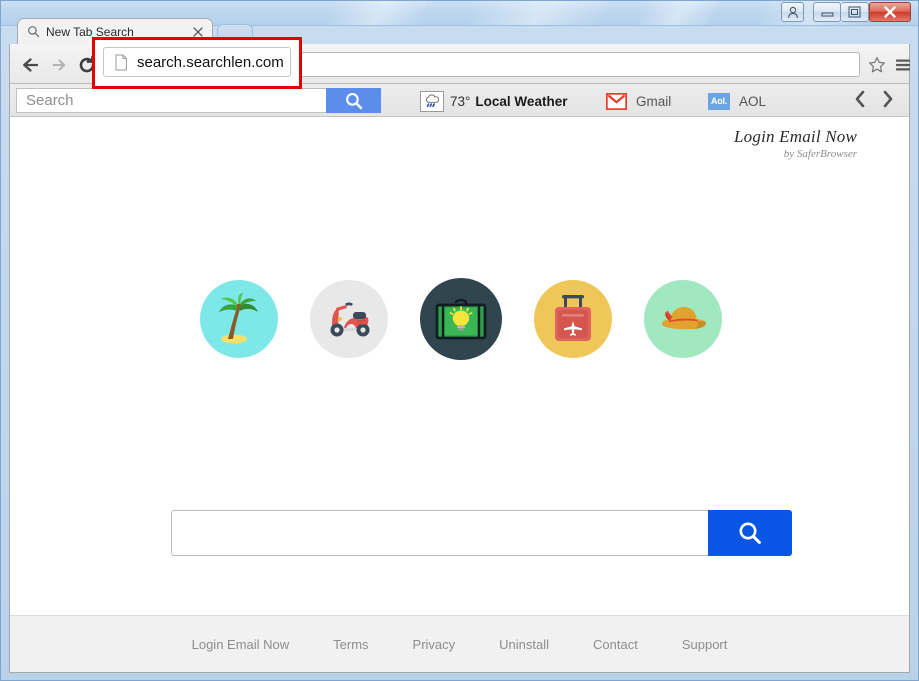  I want to click on chevron-left-icon, so click(860, 99).